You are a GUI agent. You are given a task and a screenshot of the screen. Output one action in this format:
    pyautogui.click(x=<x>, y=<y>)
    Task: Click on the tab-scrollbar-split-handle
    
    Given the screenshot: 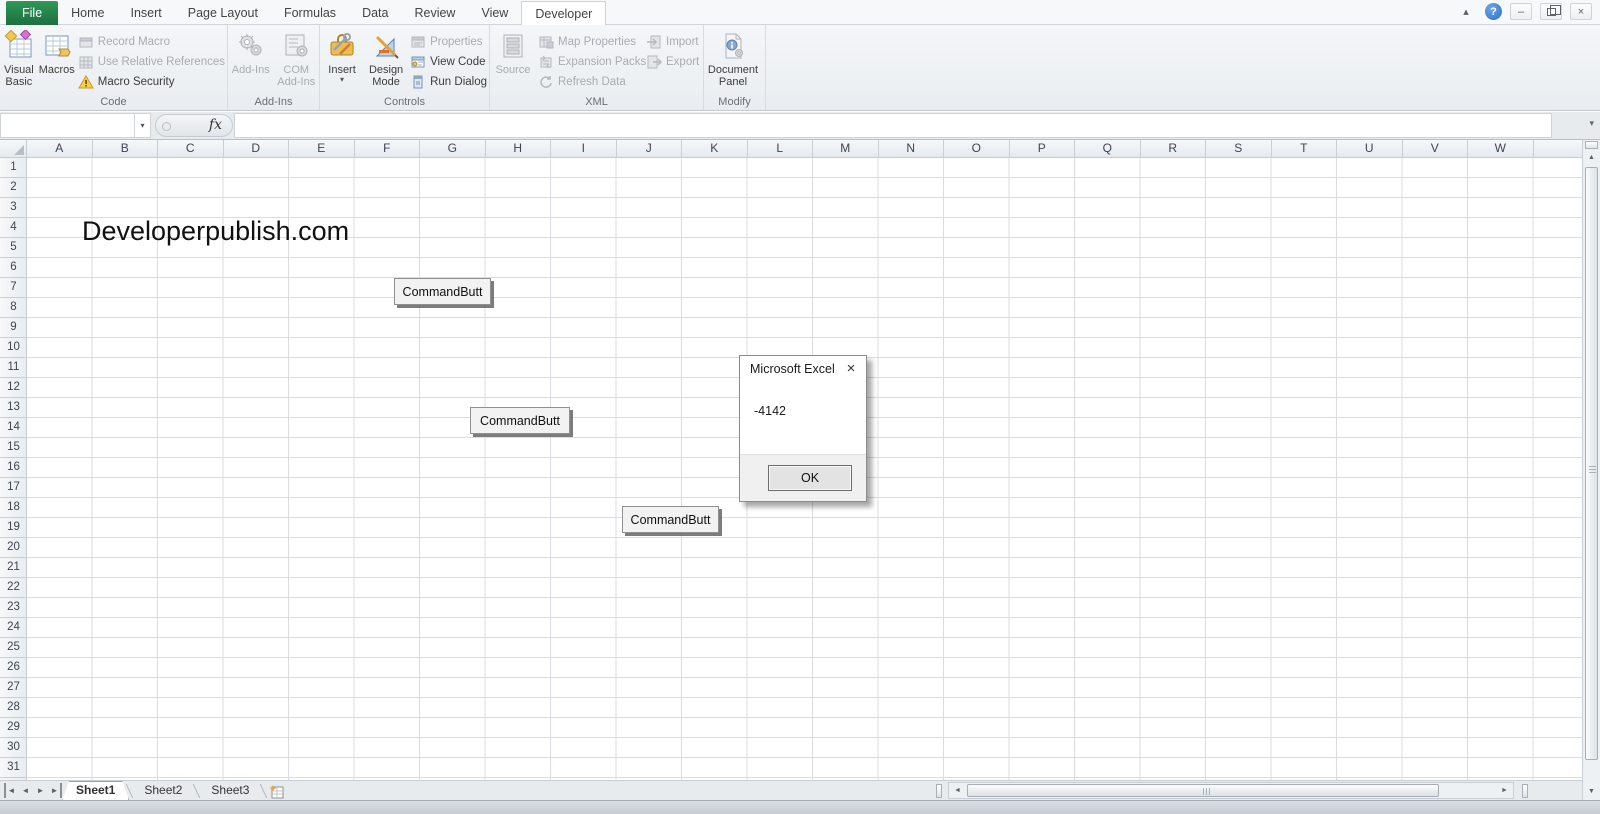 What is the action you would take?
    pyautogui.click(x=939, y=791)
    